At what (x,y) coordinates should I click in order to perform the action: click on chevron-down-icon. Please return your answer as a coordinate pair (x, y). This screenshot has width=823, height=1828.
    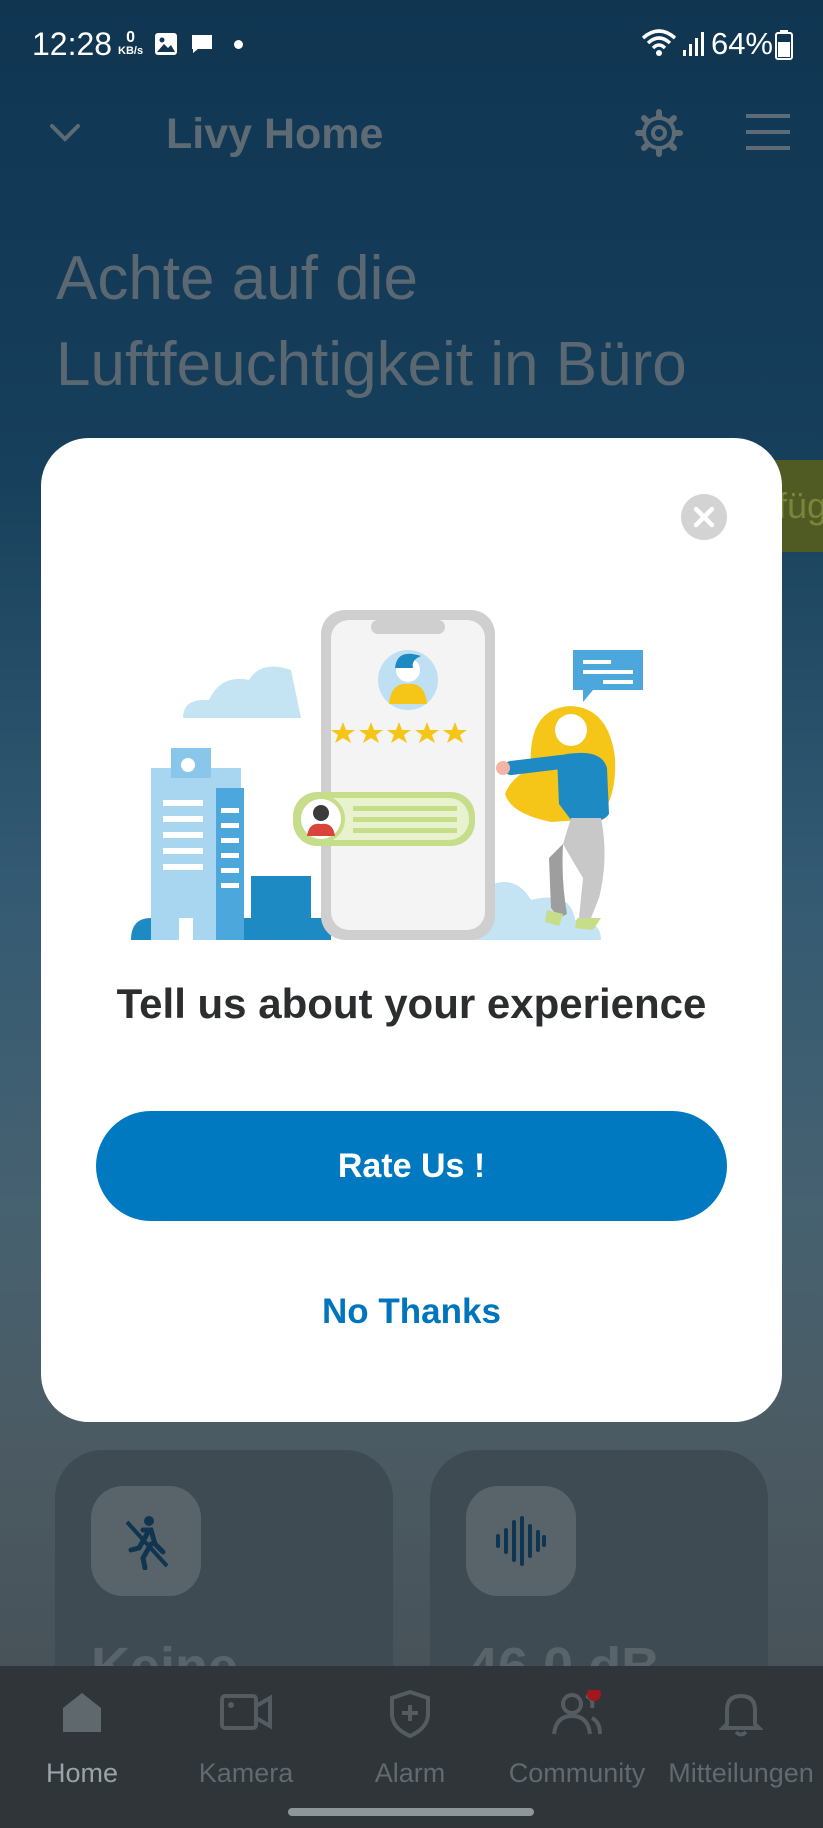
    Looking at the image, I should click on (65, 133).